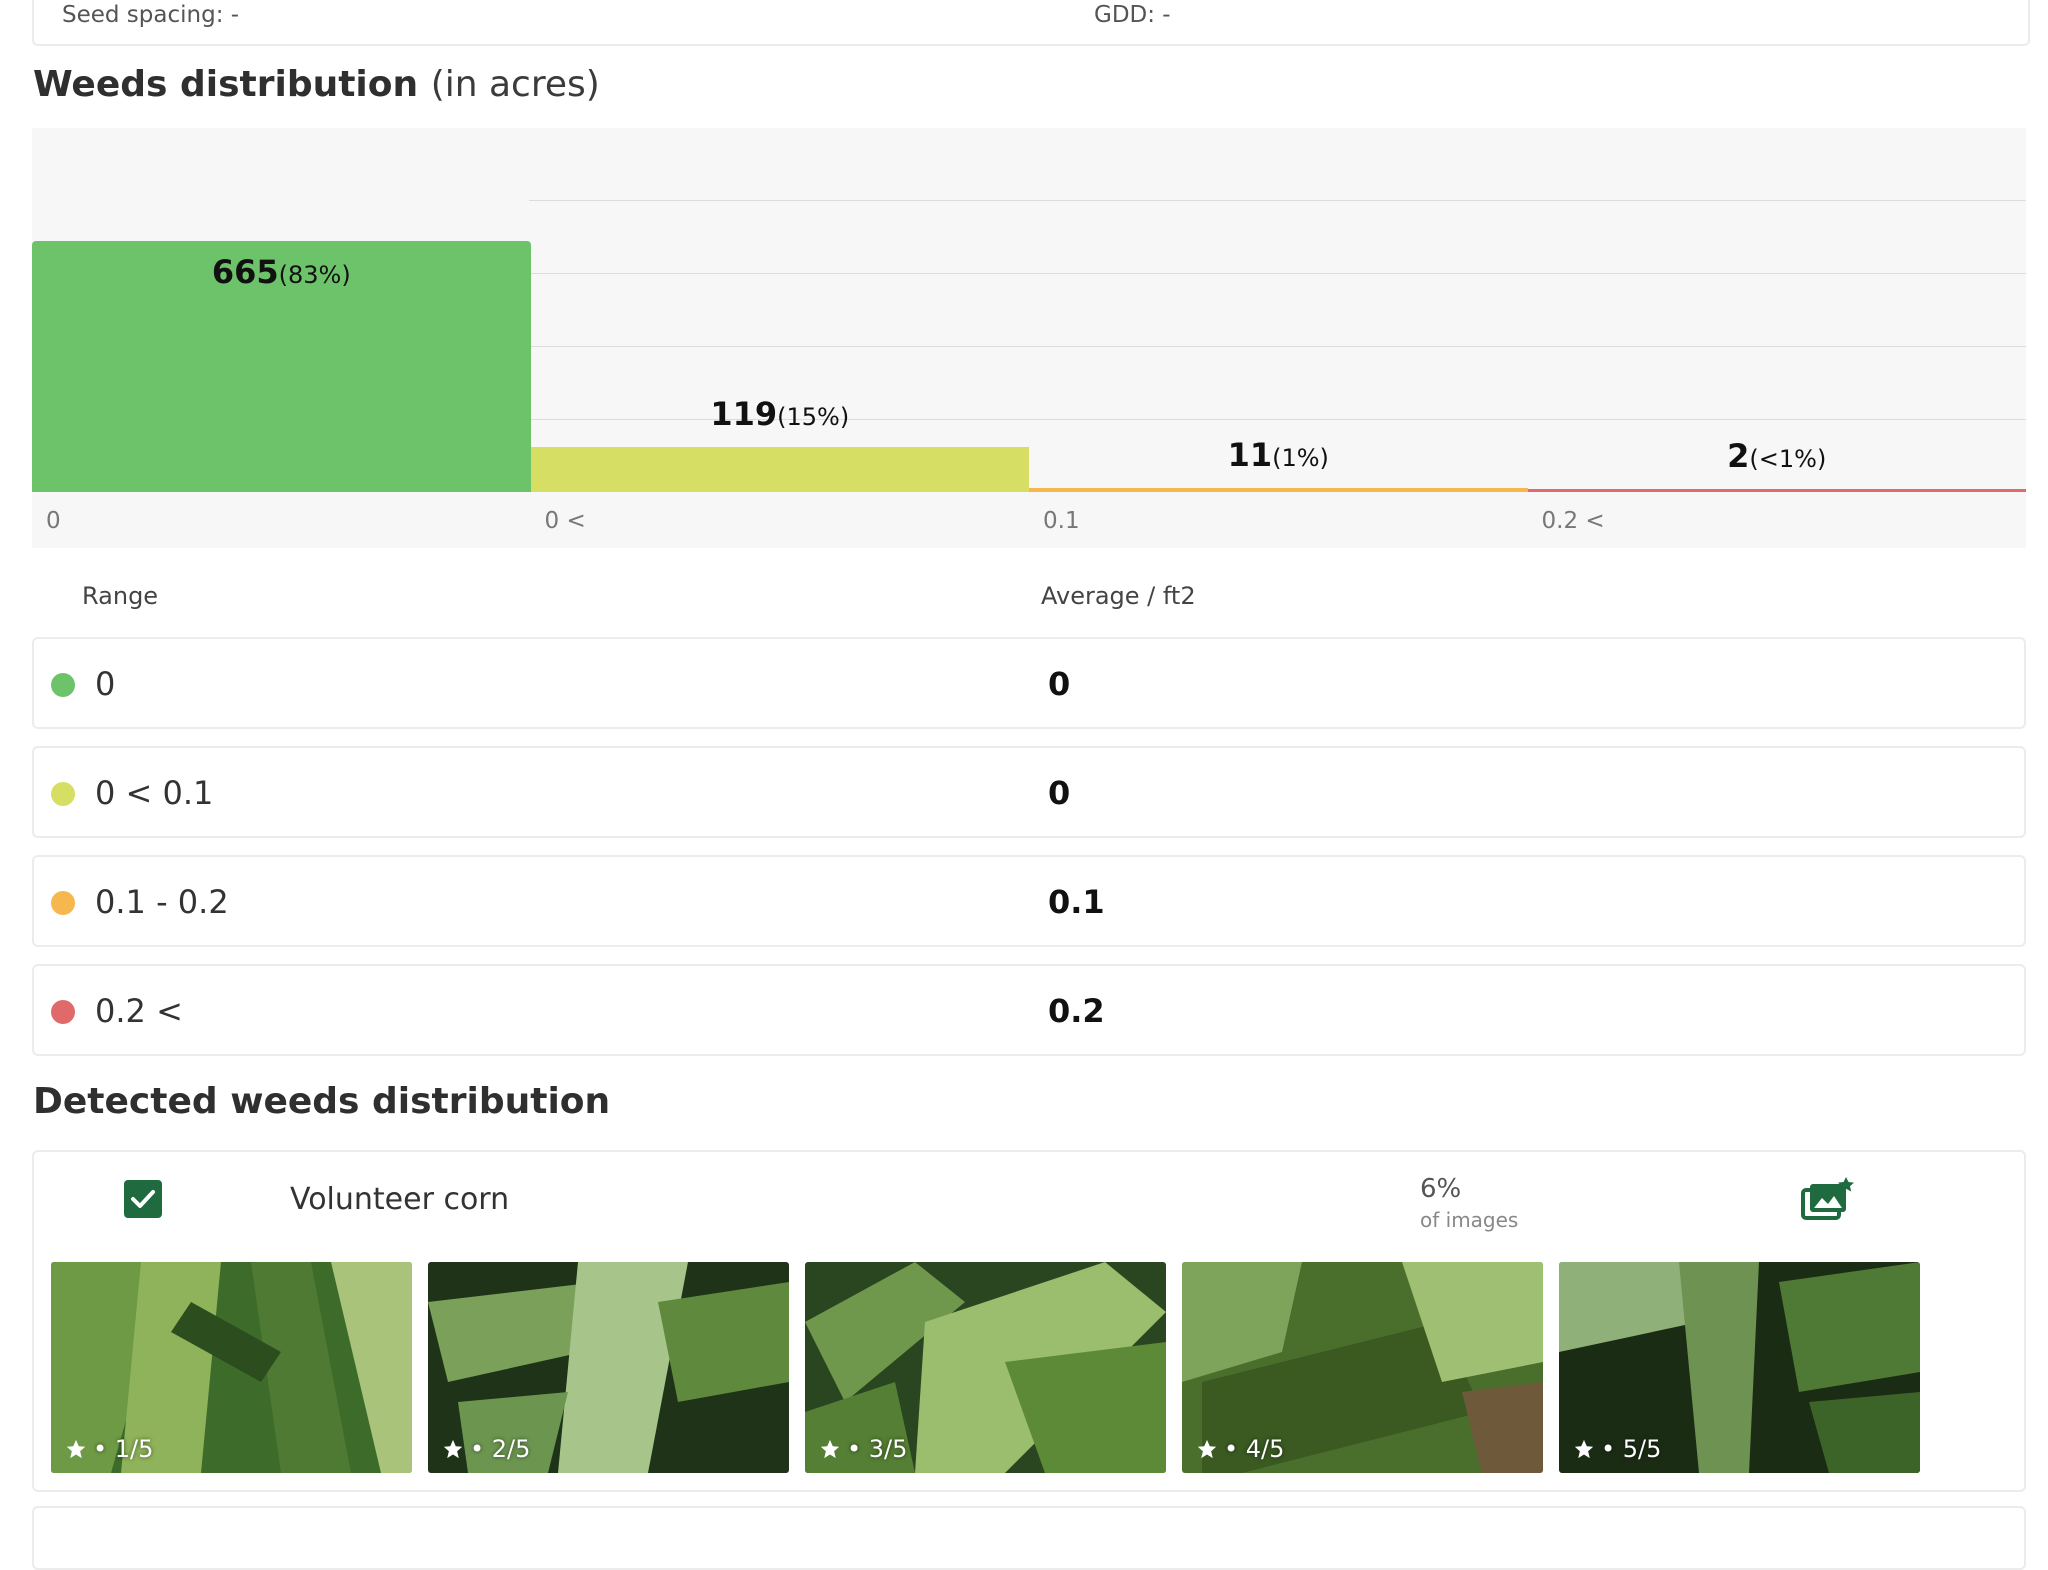 This screenshot has width=2048, height=1570. What do you see at coordinates (1076, 902) in the screenshot?
I see `range-average: 0.1` at bounding box center [1076, 902].